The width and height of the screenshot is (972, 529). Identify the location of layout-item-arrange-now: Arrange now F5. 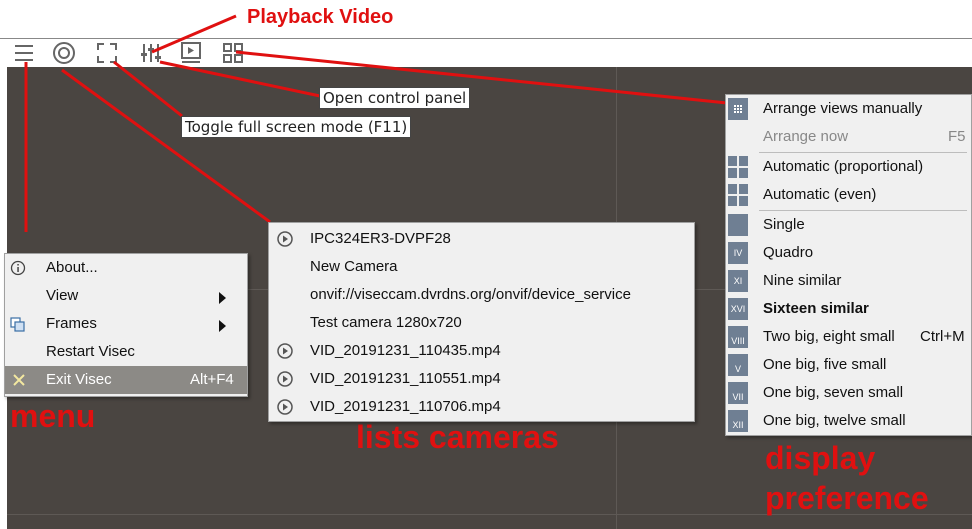
(848, 137).